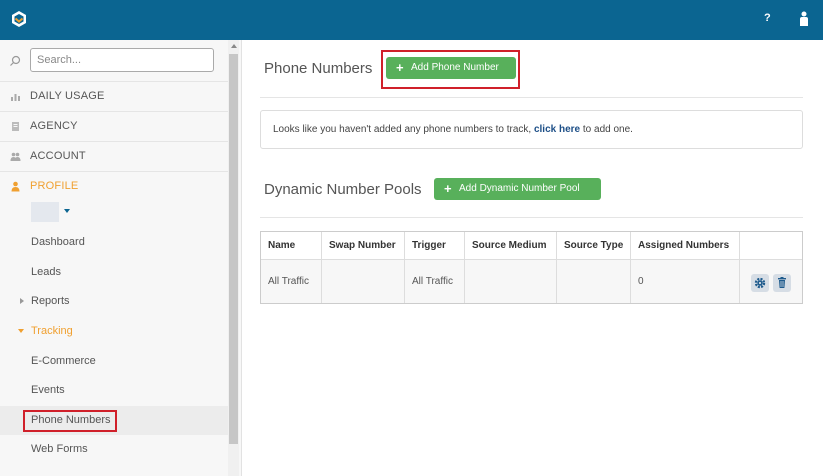 Image resolution: width=823 pixels, height=476 pixels. Describe the element at coordinates (114, 449) in the screenshot. I see `sidebar-item-web-forms: Web Forms` at that location.